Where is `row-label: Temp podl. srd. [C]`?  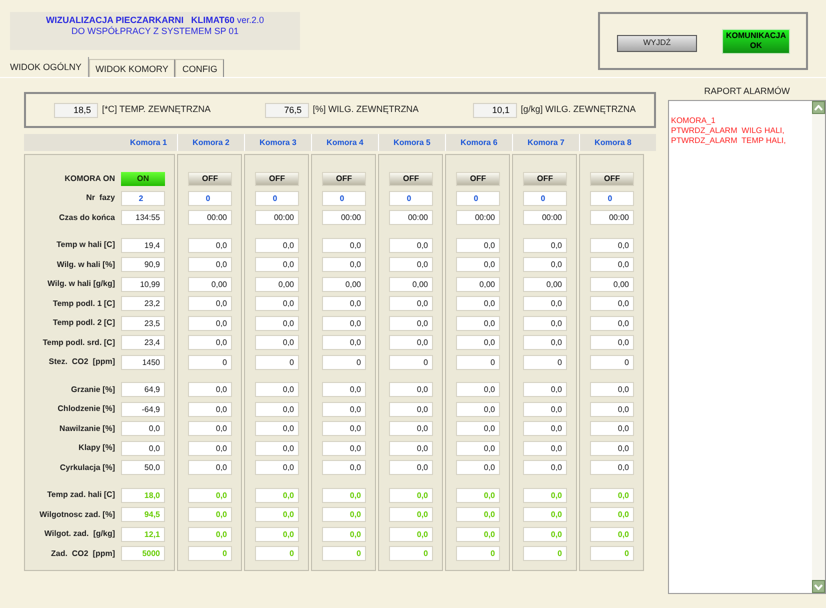
row-label: Temp podl. srd. [C] is located at coordinates (78, 342).